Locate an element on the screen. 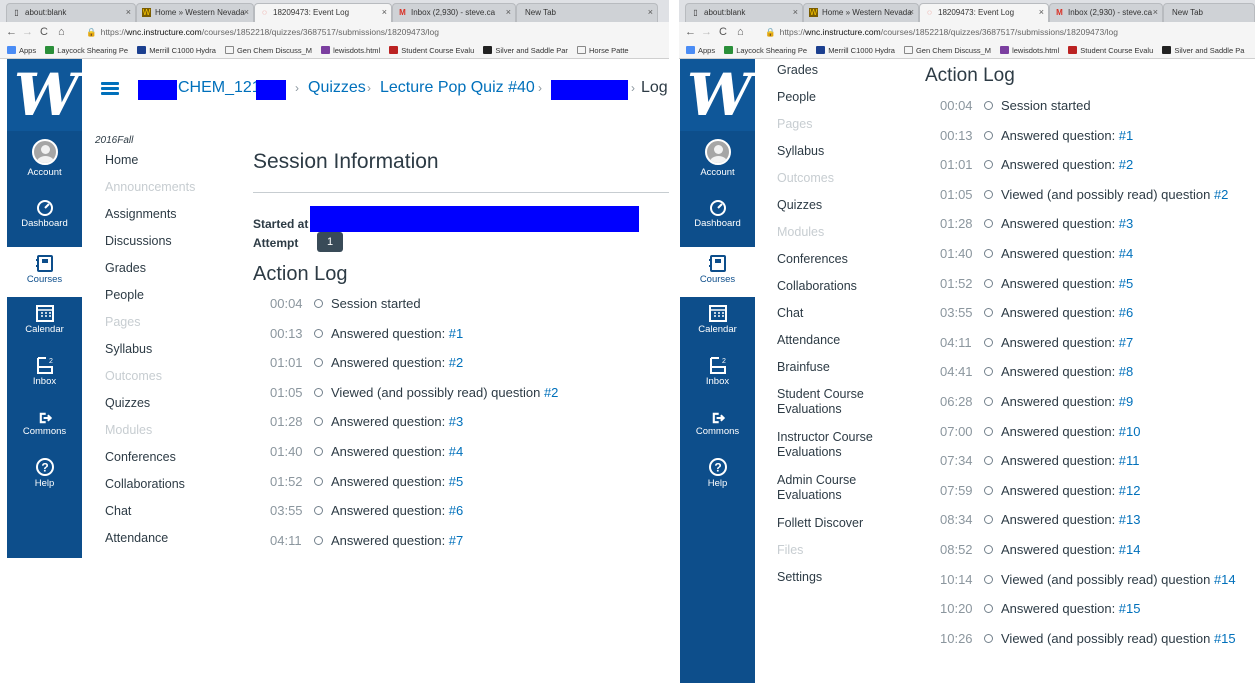 The image size is (1255, 683). bookmark-apps: Apps is located at coordinates (700, 50).